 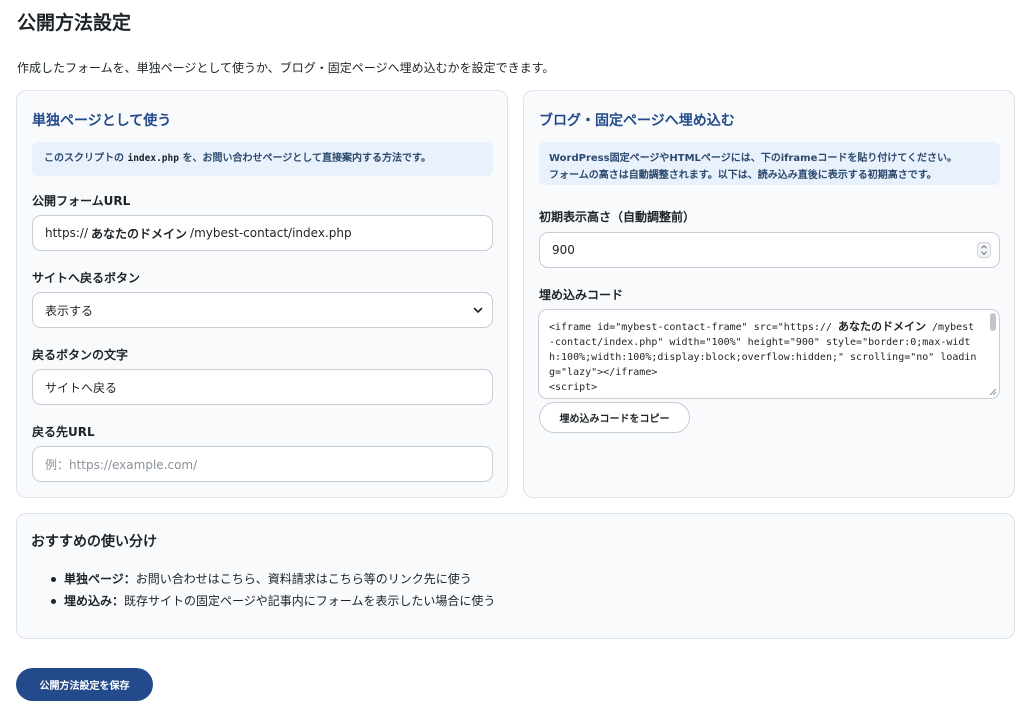 What do you see at coordinates (94, 542) in the screenshot?
I see `recommendation-heading: おすすめの使い分け` at bounding box center [94, 542].